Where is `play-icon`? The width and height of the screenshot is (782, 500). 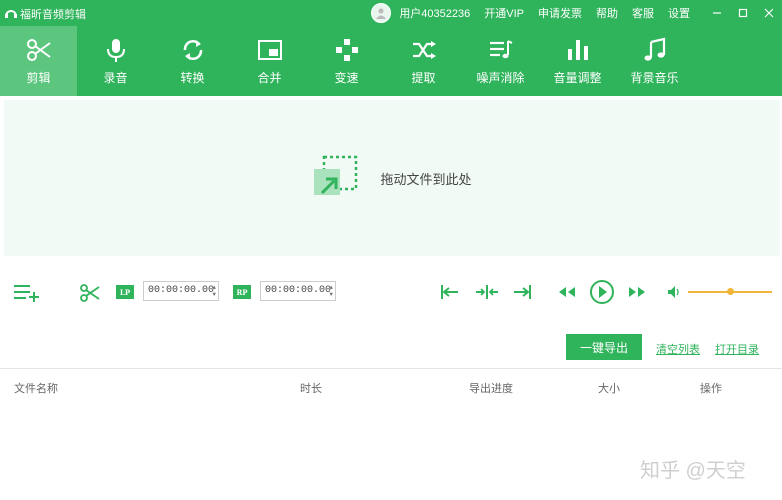
play-icon is located at coordinates (602, 292).